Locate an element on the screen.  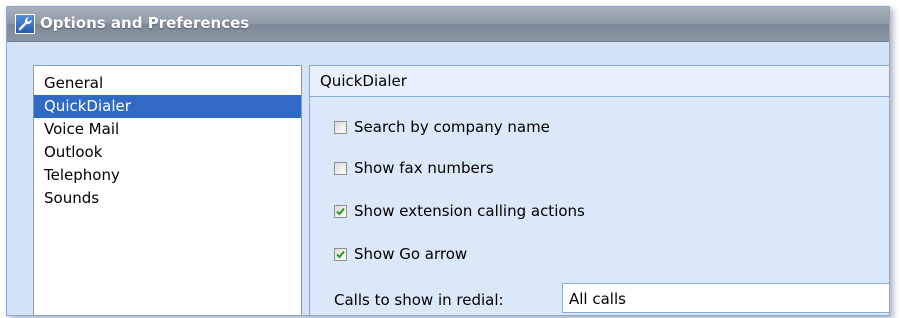
category-item-sounds: Sounds is located at coordinates (167, 198).